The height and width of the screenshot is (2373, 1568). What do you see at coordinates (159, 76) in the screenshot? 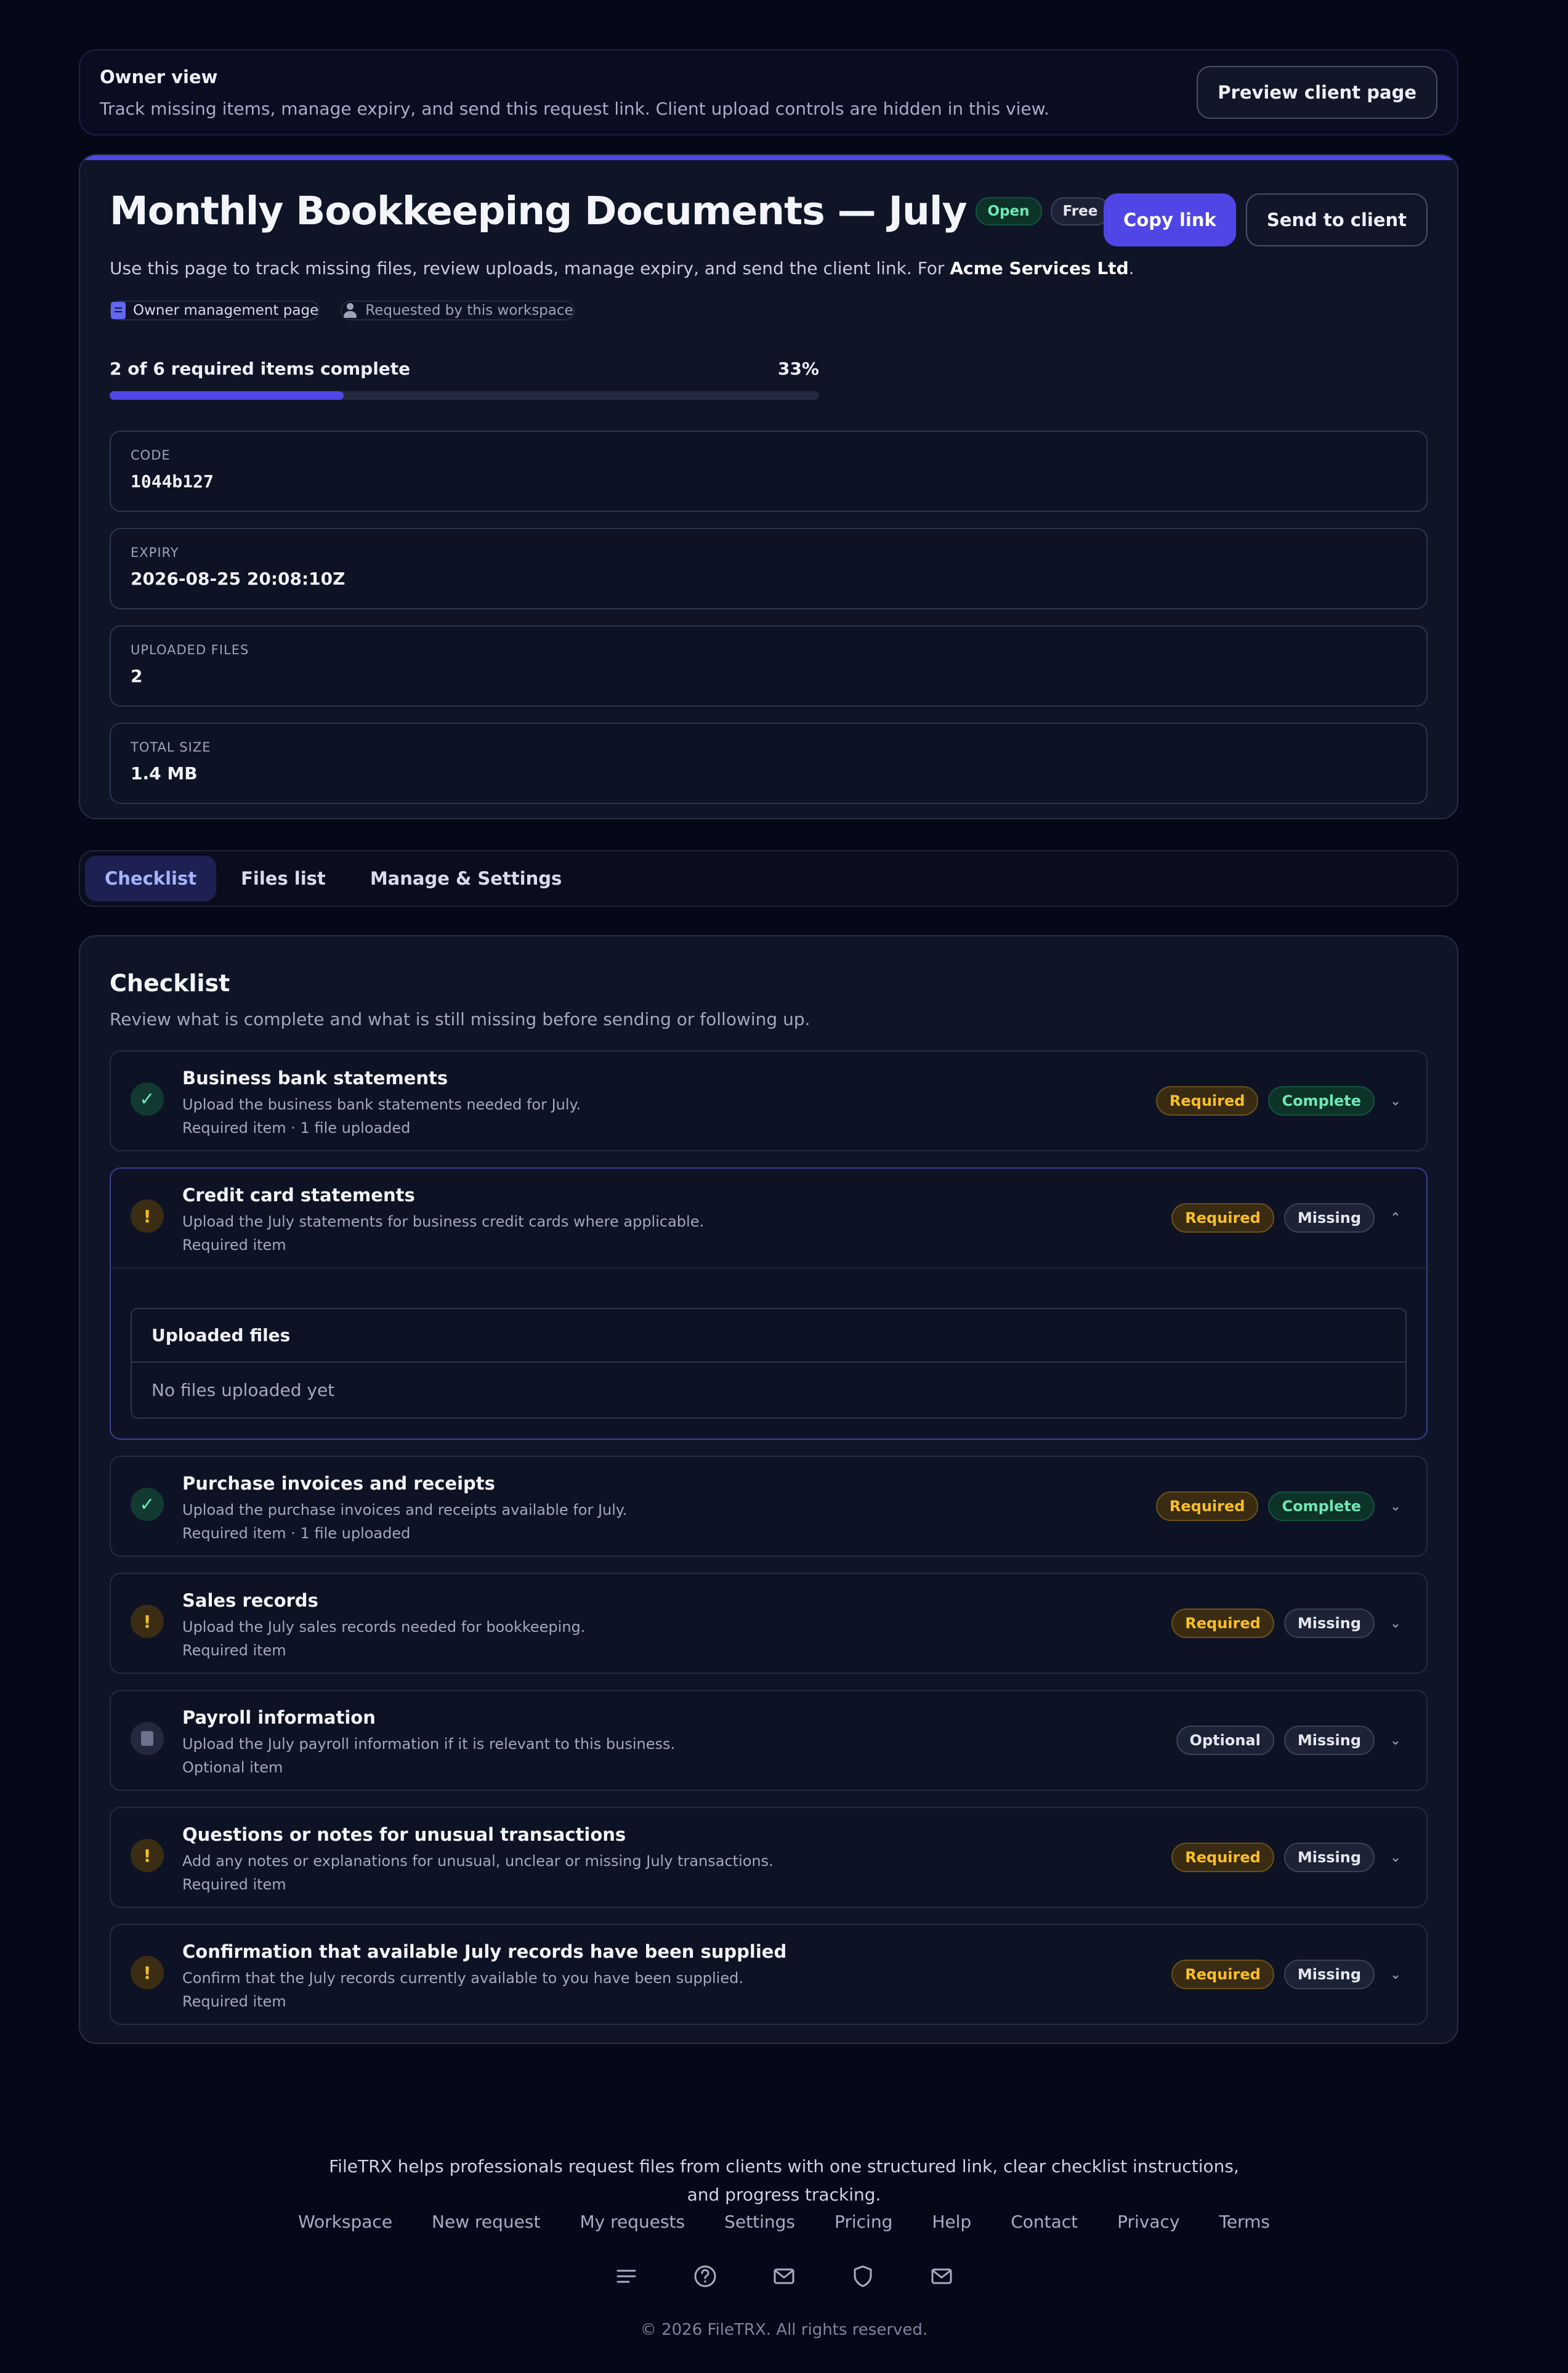
I see `banner-title: Owner view` at bounding box center [159, 76].